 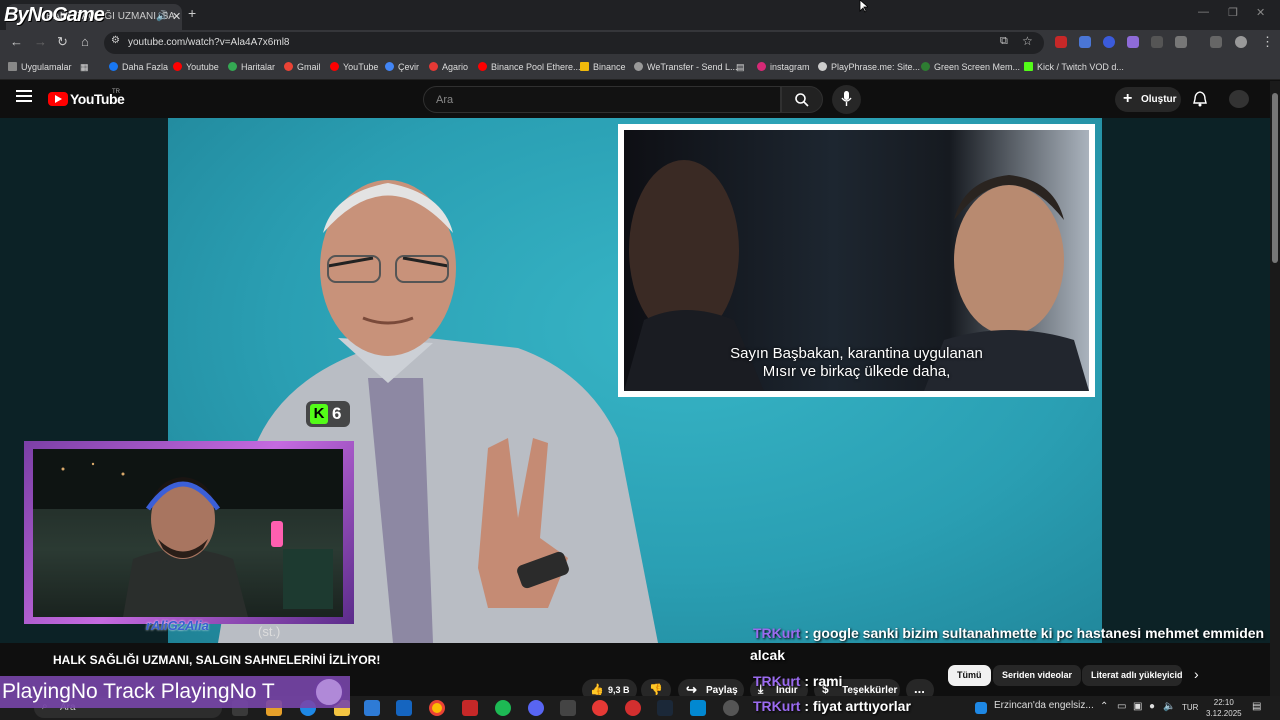 I want to click on obs-icon, so click(x=731, y=708).